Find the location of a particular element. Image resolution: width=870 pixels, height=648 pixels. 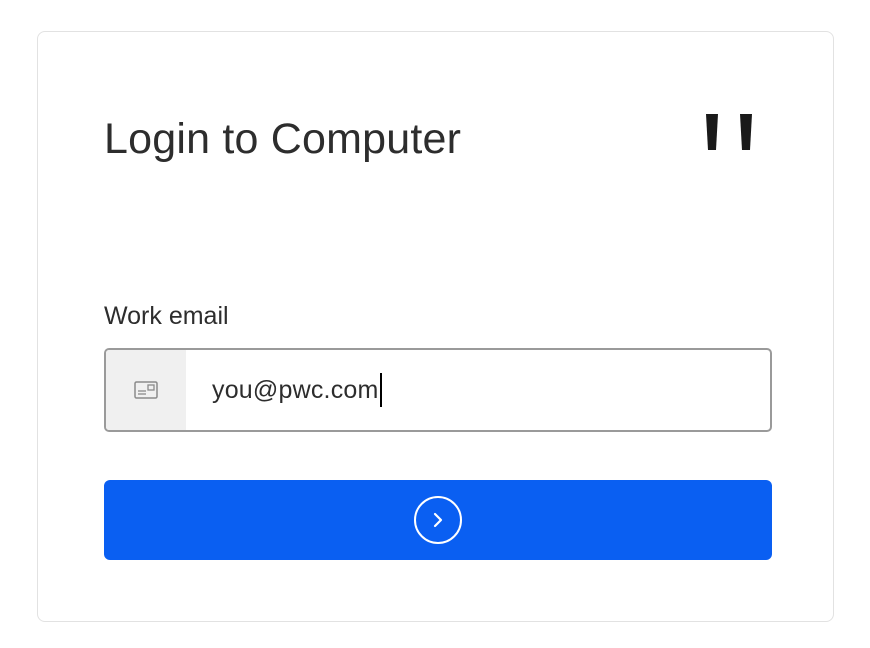

email-input: you@pwc.com is located at coordinates (478, 390).